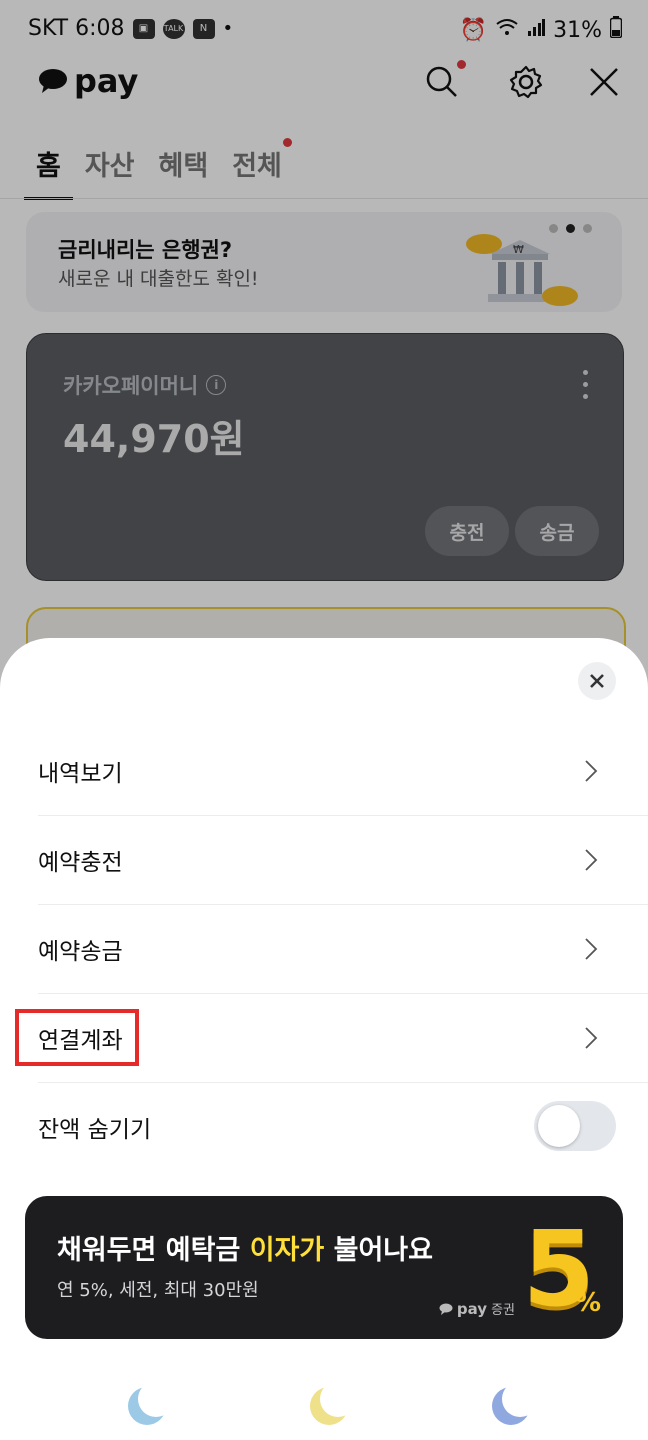 This screenshot has width=648, height=1440. What do you see at coordinates (472, 1308) in the screenshot?
I see `brand-pay: pay` at bounding box center [472, 1308].